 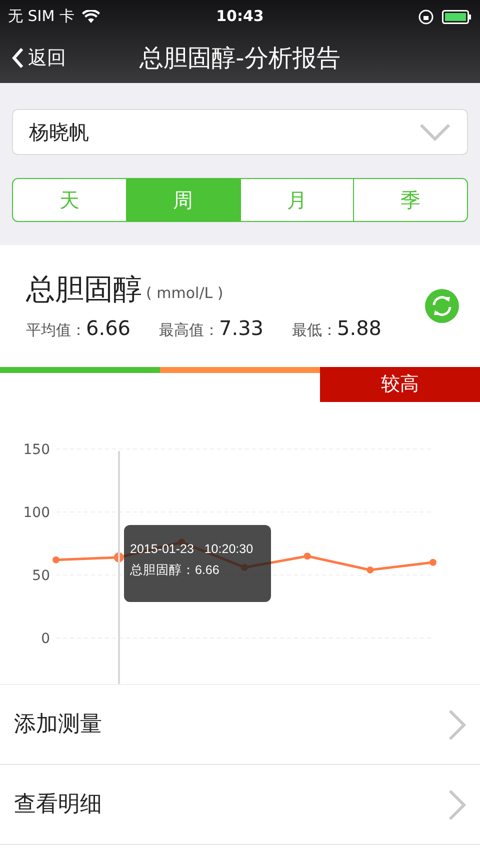 I want to click on rotation-lock-icon, so click(x=426, y=16).